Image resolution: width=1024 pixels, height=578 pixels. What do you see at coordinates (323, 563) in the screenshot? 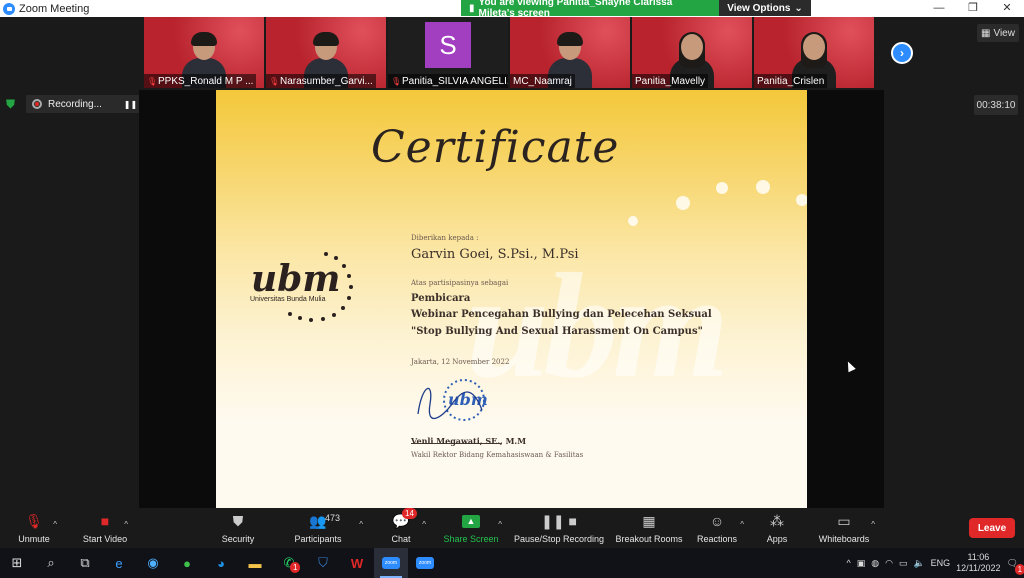
I see `shield-app-icon: ⛉` at bounding box center [323, 563].